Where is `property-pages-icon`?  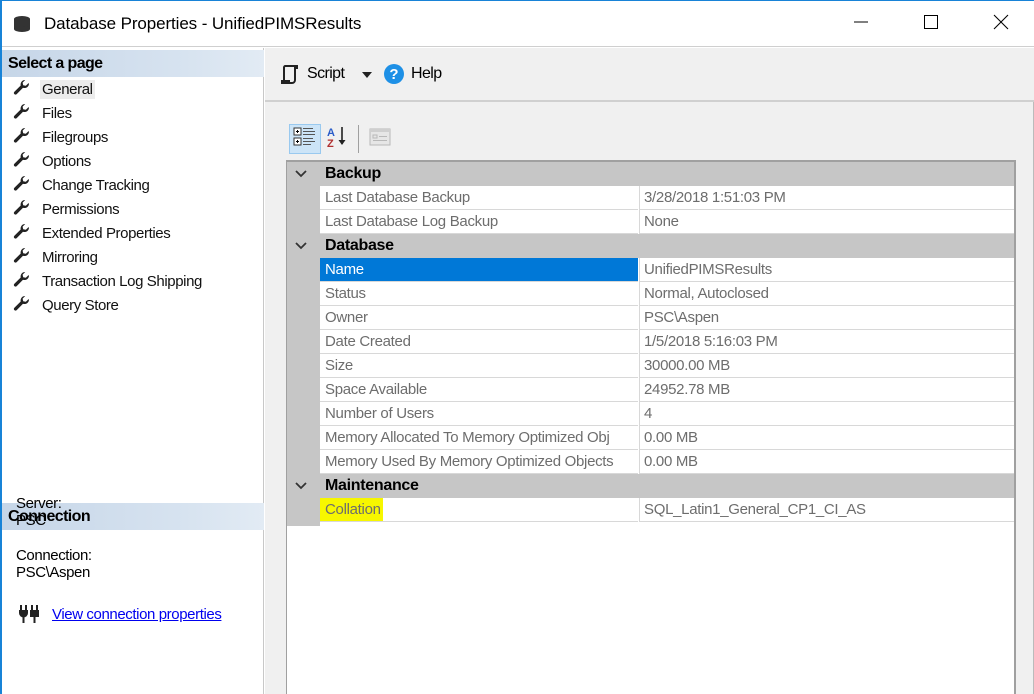 property-pages-icon is located at coordinates (380, 139).